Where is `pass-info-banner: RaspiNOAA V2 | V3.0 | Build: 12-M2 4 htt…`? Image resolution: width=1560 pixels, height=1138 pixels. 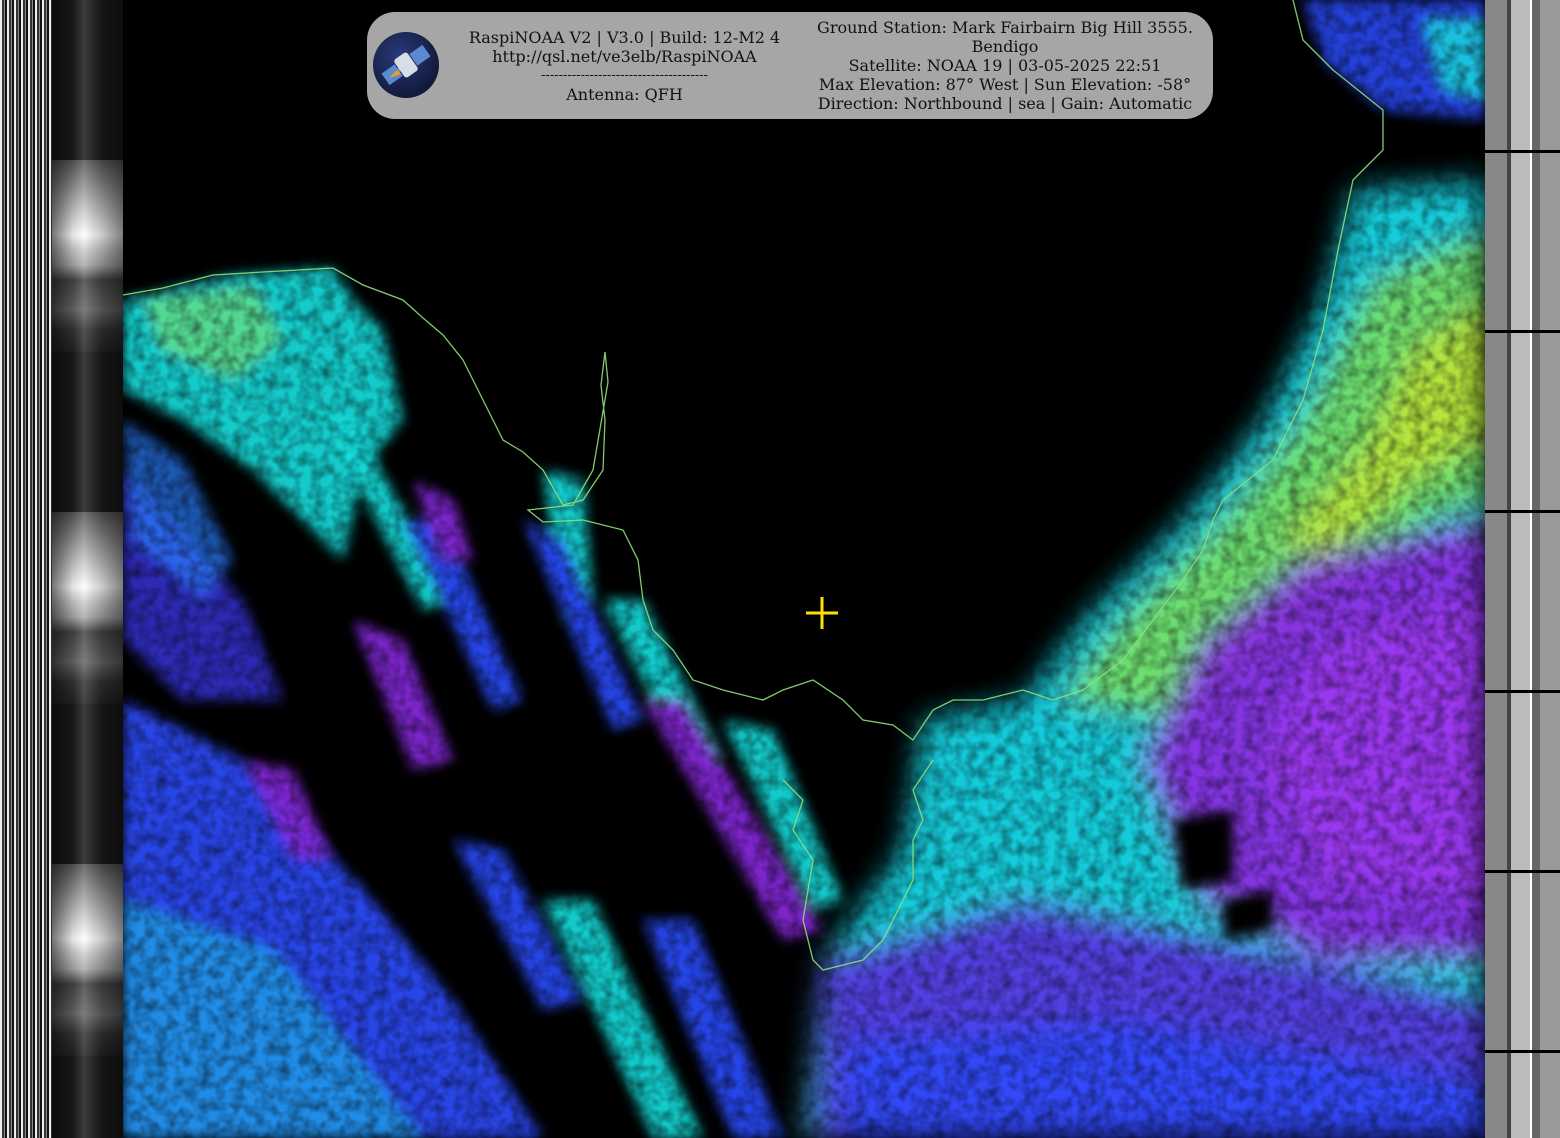
pass-info-banner: RaspiNOAA V2 | V3.0 | Build: 12-M2 4 htt… is located at coordinates (790, 65).